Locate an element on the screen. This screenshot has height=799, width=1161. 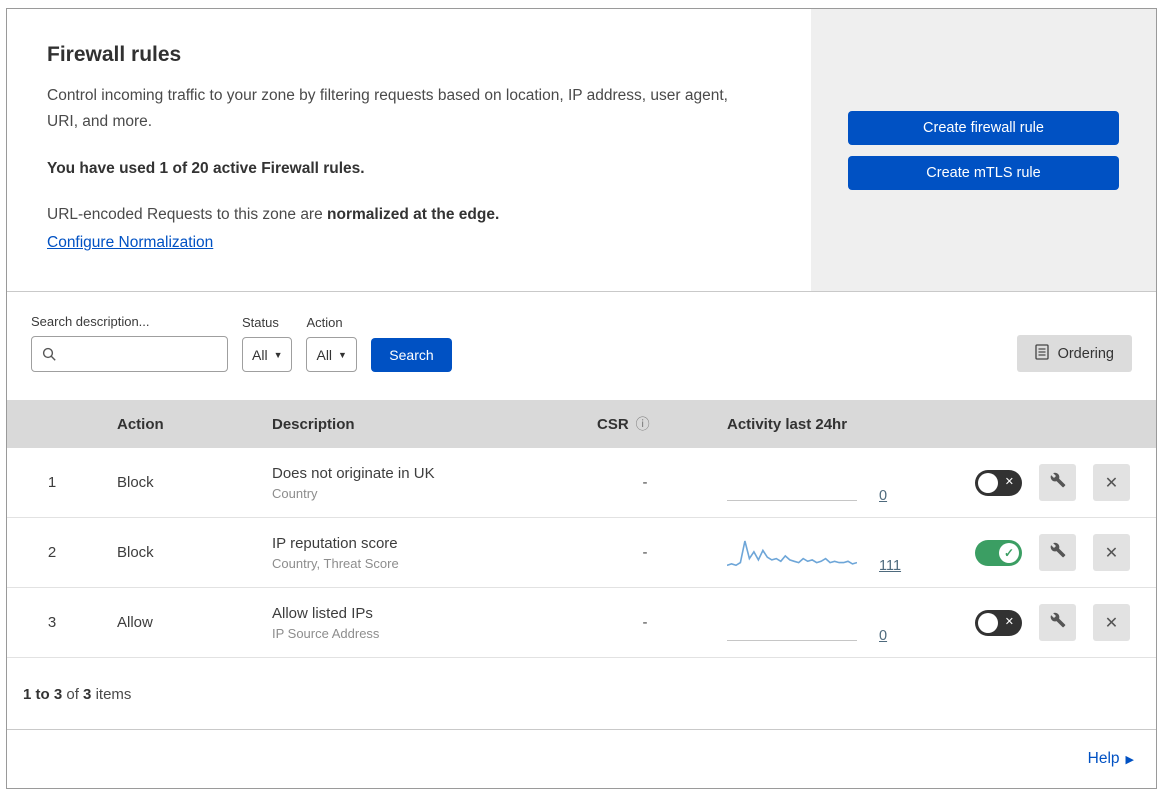
toggle-check-icon: ✓ is located at coordinates (1009, 552).